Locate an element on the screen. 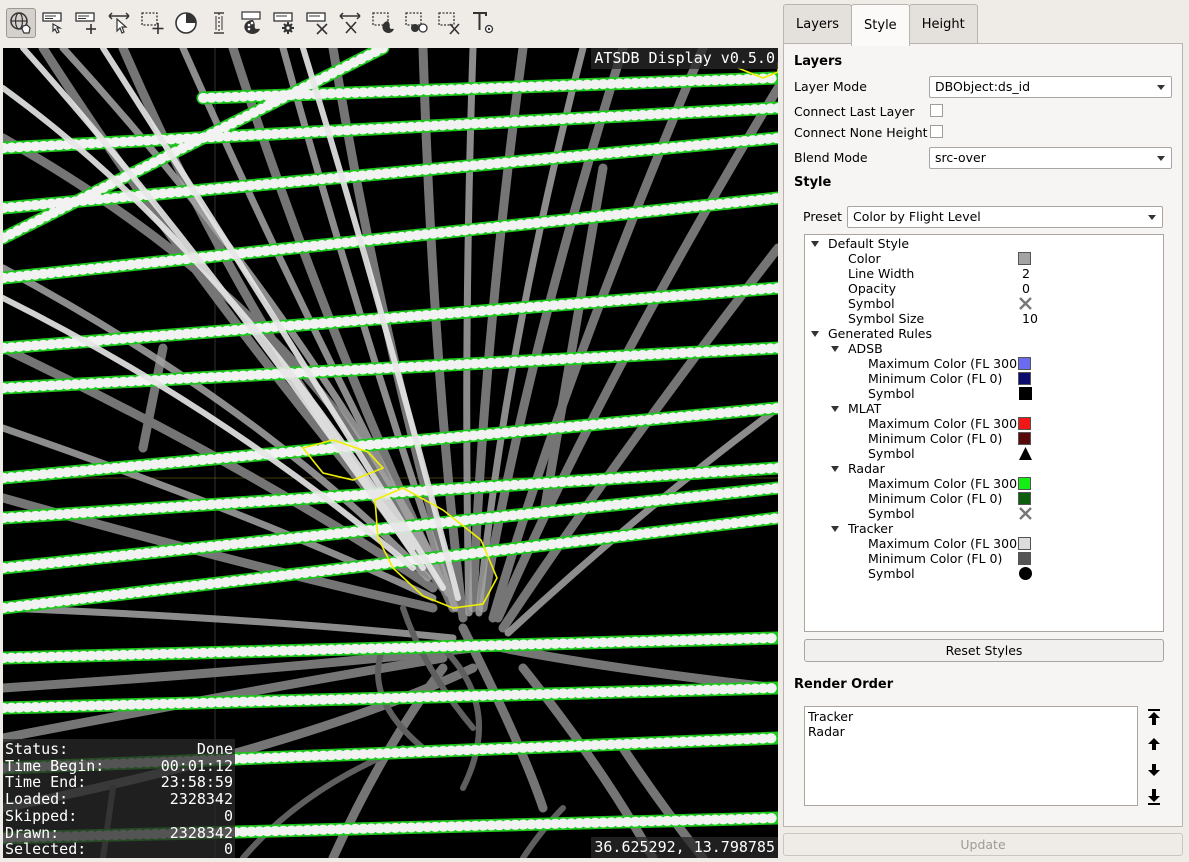  measure-tool-button is located at coordinates (219, 23).